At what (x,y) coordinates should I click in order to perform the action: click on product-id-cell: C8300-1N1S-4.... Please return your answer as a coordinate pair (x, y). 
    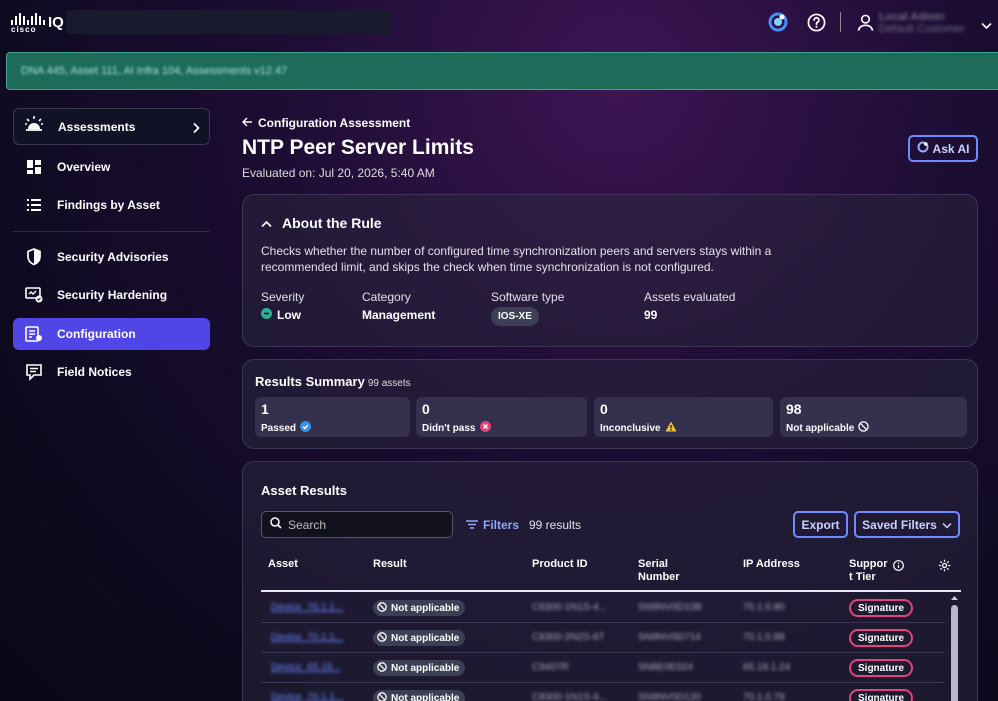
    Looking at the image, I should click on (570, 696).